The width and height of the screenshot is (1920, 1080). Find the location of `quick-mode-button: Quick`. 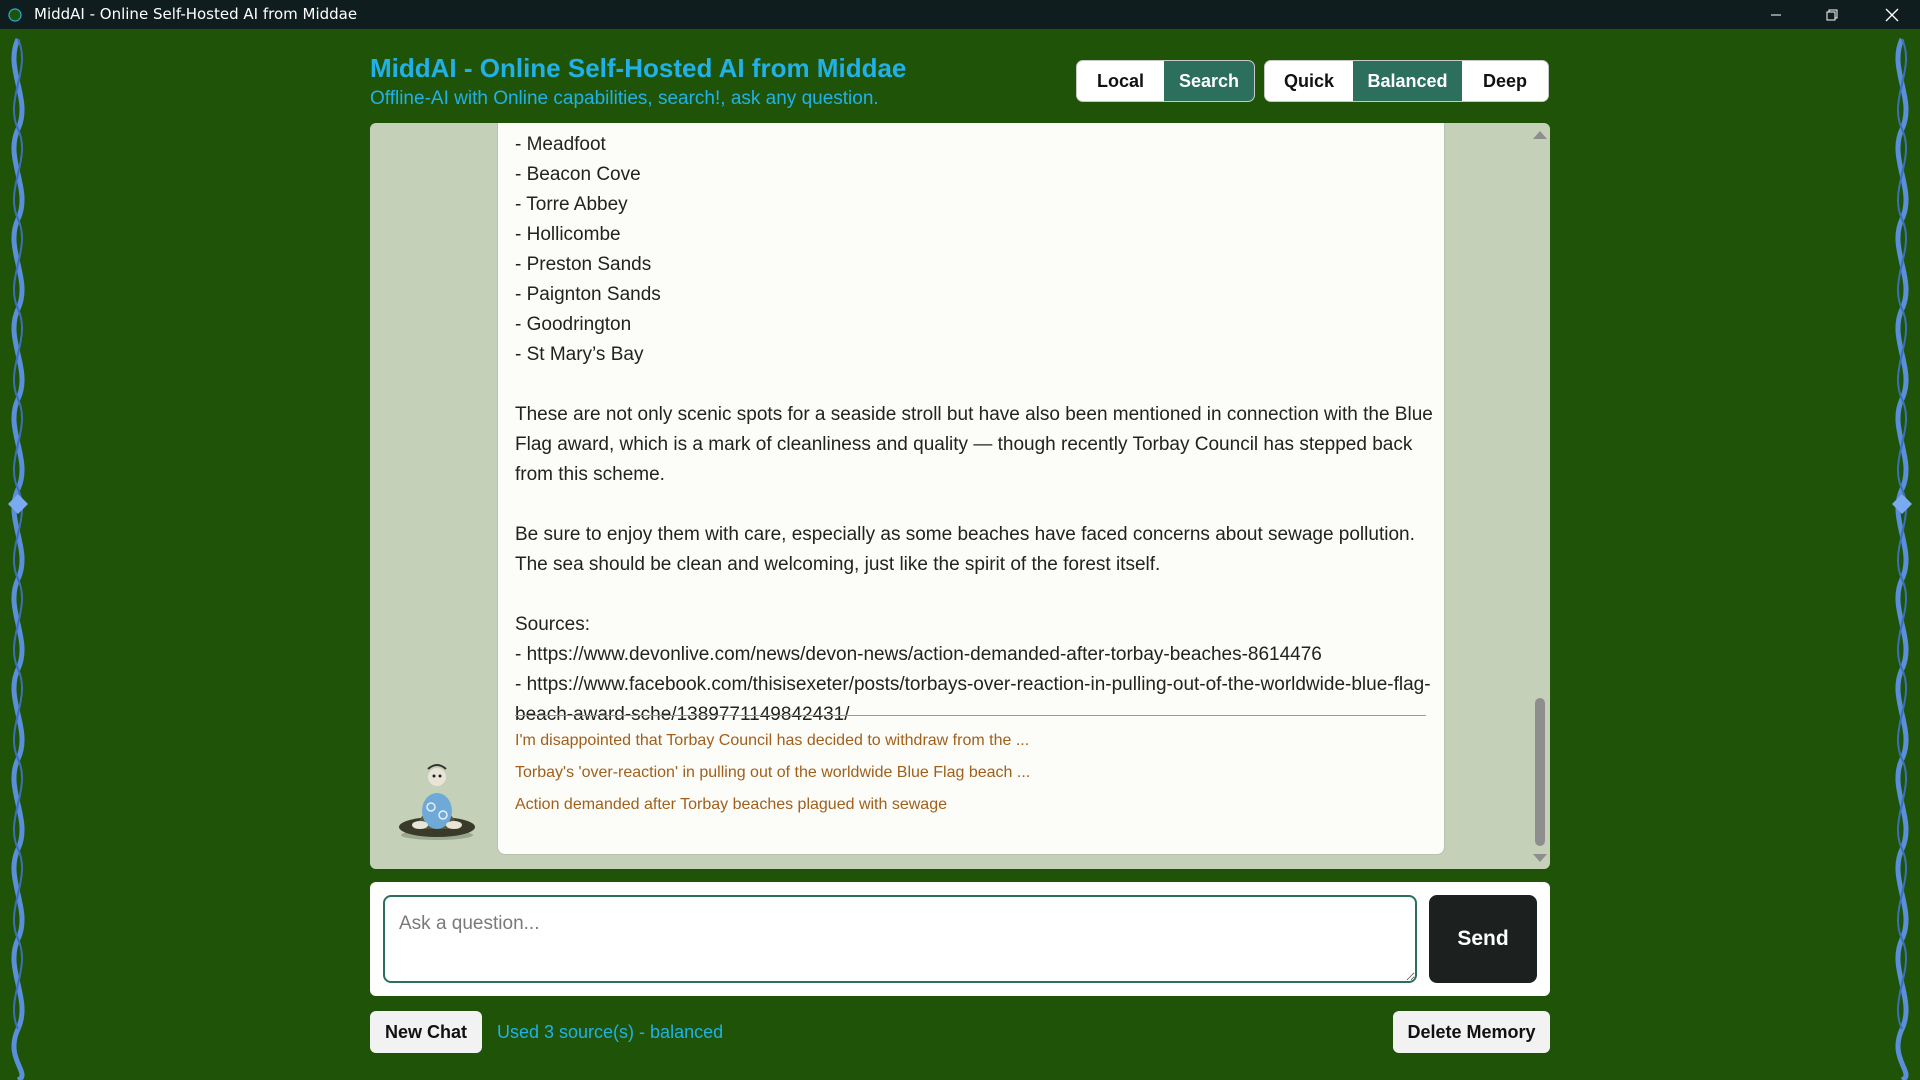

quick-mode-button: Quick is located at coordinates (1309, 81).